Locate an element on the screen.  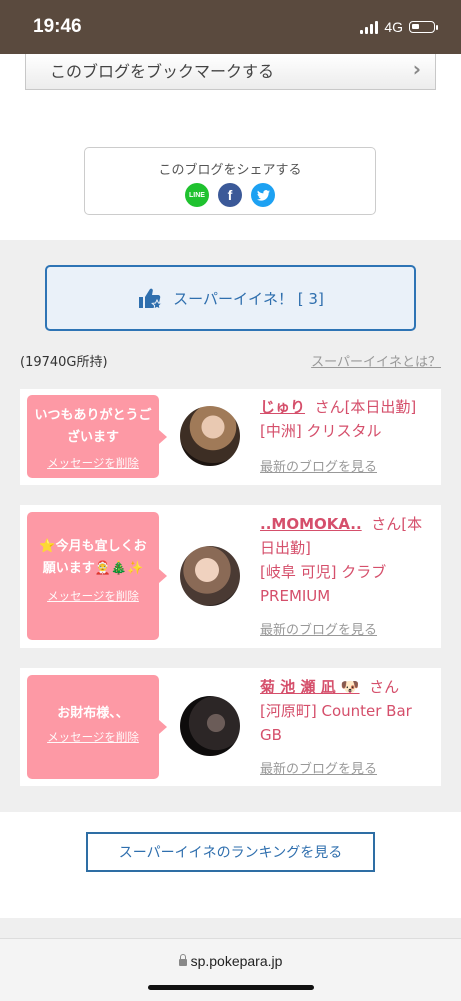
cast-info: 菊 池 瀬 凪 🐶 さん [河原町] Counter Bar GB is located at coordinates (348, 711).